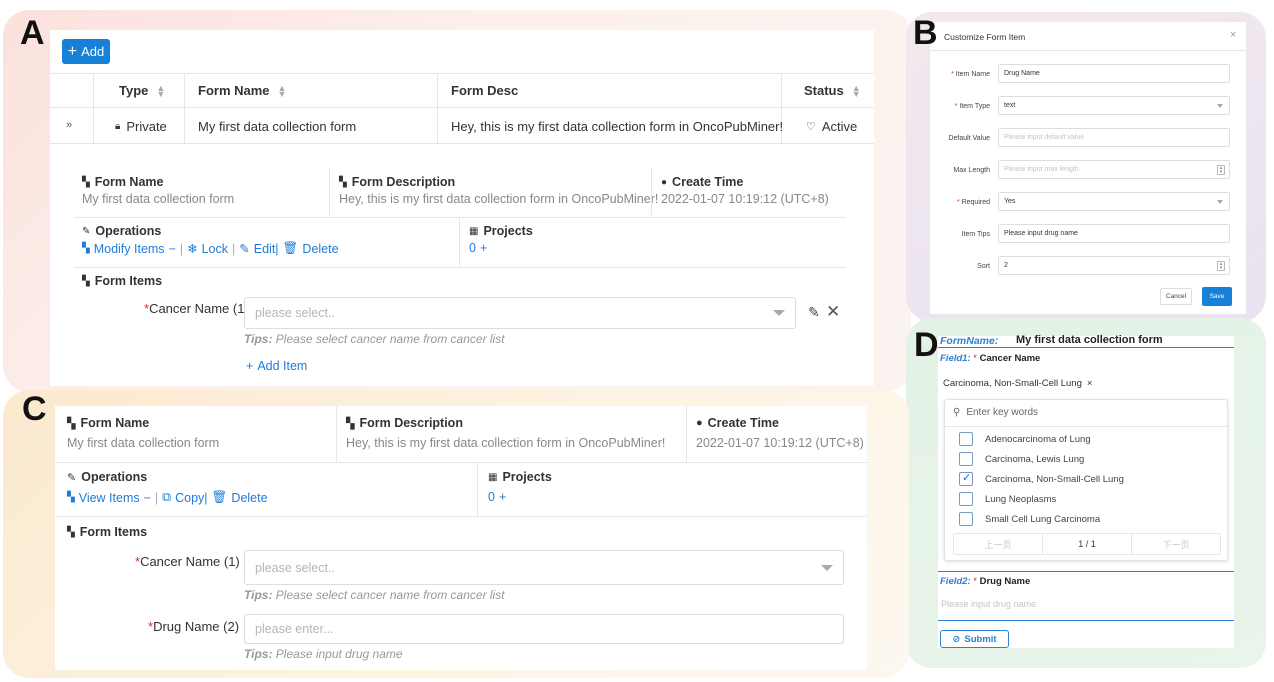  I want to click on expand-chevron-icon: », so click(69, 125).